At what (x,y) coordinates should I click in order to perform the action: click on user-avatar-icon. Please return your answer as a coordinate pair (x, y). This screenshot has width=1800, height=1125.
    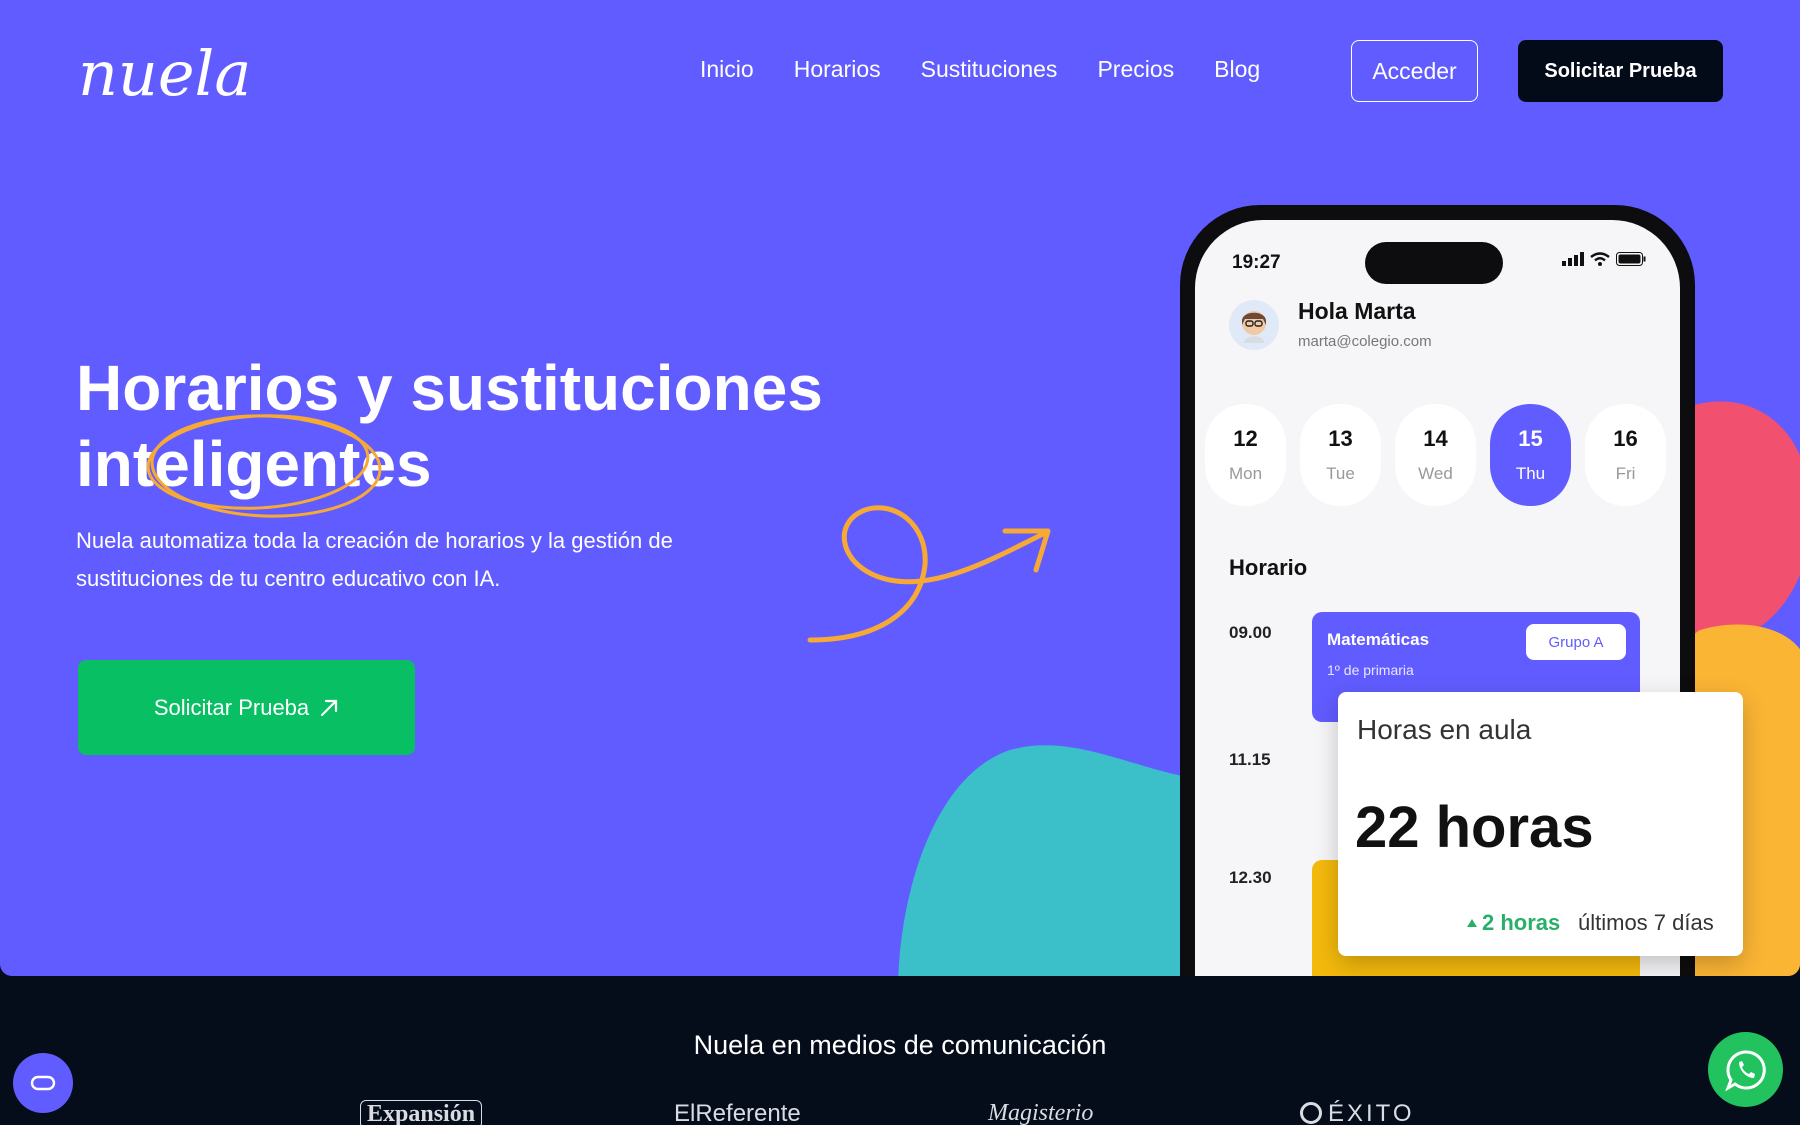
    Looking at the image, I should click on (1254, 327).